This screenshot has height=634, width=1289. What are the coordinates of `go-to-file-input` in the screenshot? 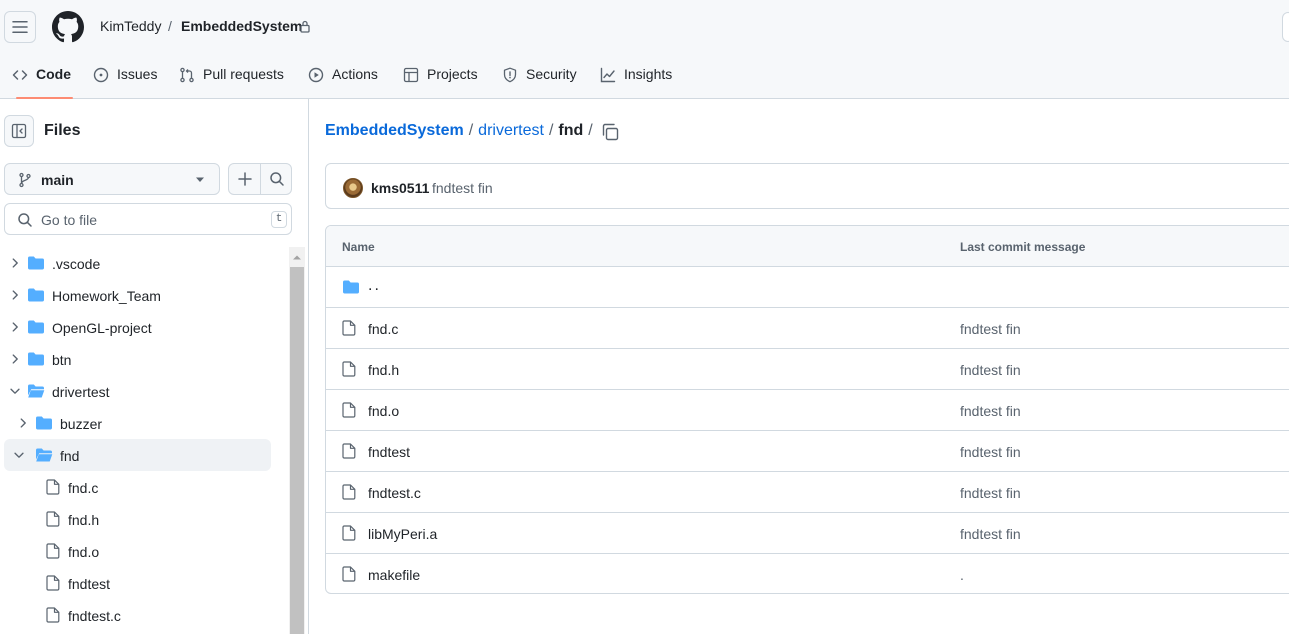 It's located at (151, 220).